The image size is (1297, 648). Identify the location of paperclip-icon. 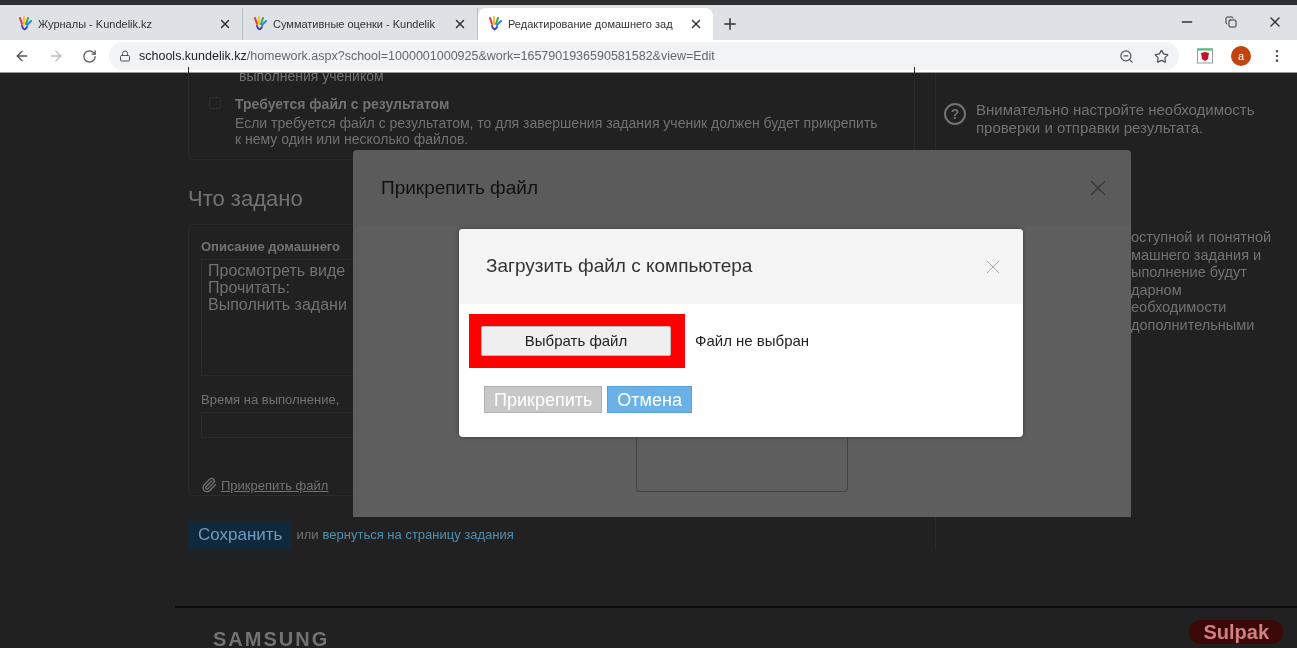
(209, 485).